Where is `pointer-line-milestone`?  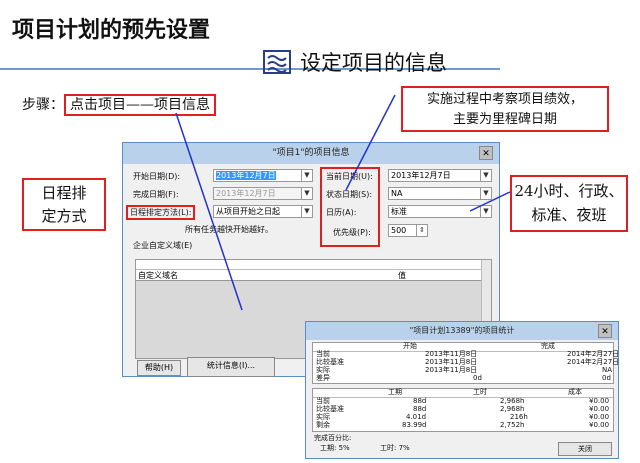 pointer-line-milestone is located at coordinates (370, 142).